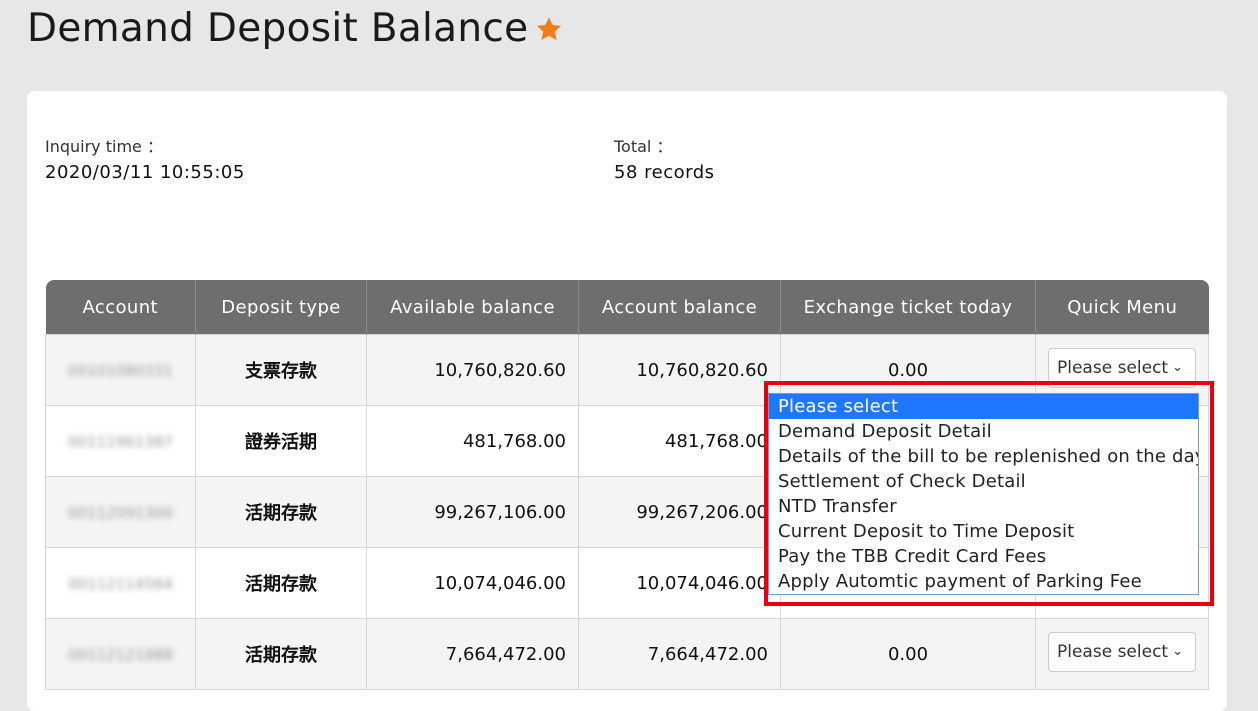  Describe the element at coordinates (1122, 654) in the screenshot. I see `quick-menu-cell: Please select ⌄` at that location.